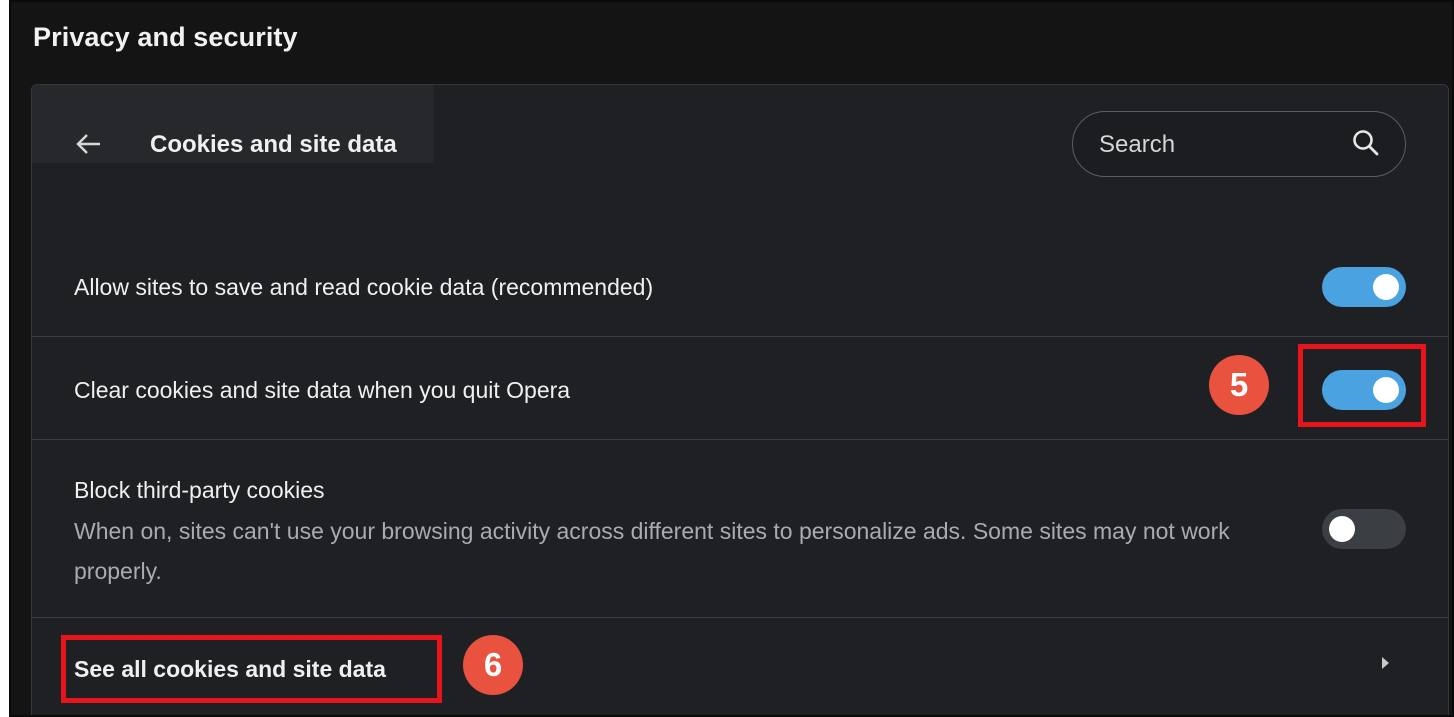 The width and height of the screenshot is (1454, 717). Describe the element at coordinates (199, 490) in the screenshot. I see `setting-label-block-third-party: Block third-party cookies` at that location.